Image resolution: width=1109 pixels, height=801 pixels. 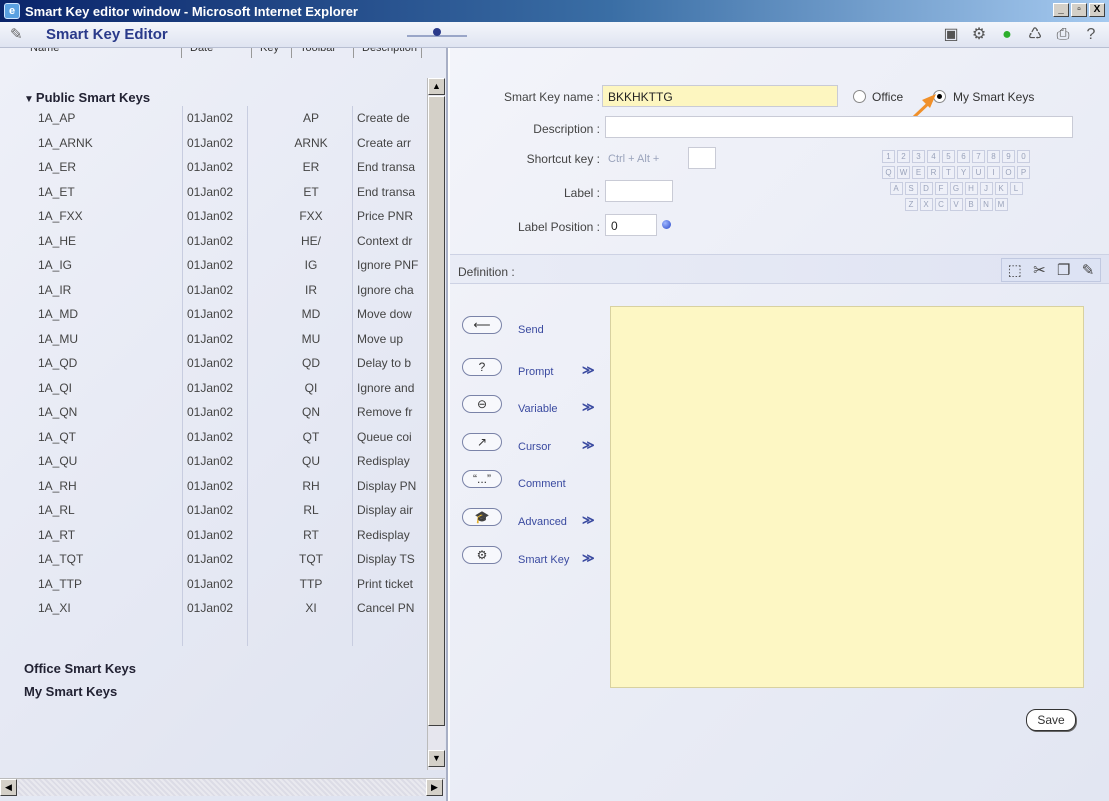 I want to click on table-row: 1A_QT 01Jan02 QT Queue coi, so click(x=213, y=437).